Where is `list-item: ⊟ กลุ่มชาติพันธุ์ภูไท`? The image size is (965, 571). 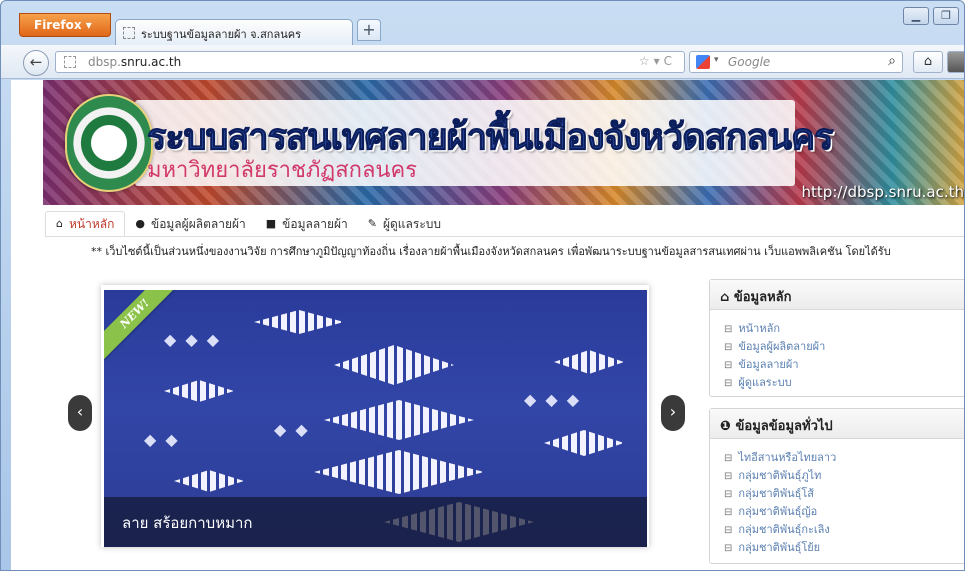
list-item: ⊟ กลุ่มชาติพันธุ์ภูไท is located at coordinates (837, 476).